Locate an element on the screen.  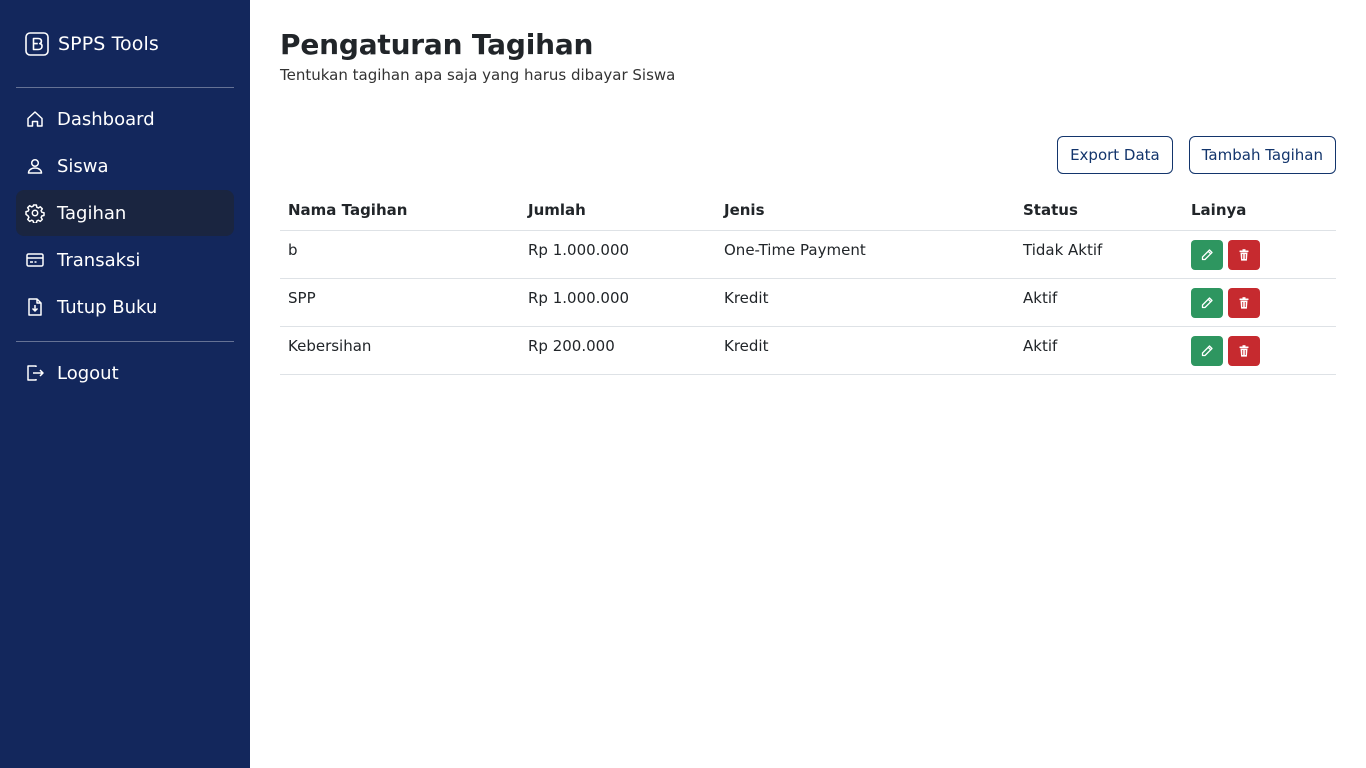
toolbar: Export Data Tambah Tagihan is located at coordinates (1196, 155).